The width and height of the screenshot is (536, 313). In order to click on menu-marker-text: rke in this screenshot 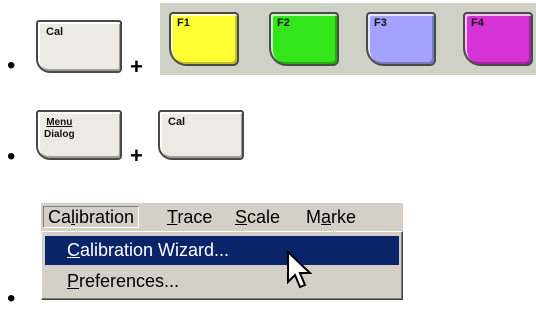, I will do `click(344, 217)`.